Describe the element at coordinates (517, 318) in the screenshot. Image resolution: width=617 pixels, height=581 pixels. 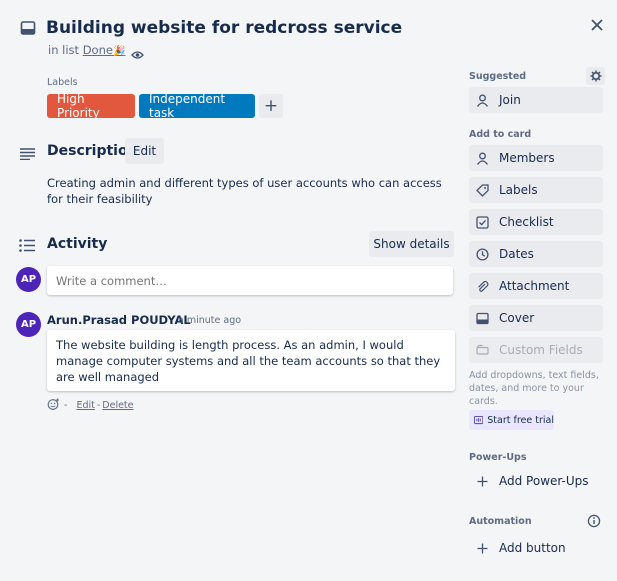
I see `cover-label: Cover` at that location.